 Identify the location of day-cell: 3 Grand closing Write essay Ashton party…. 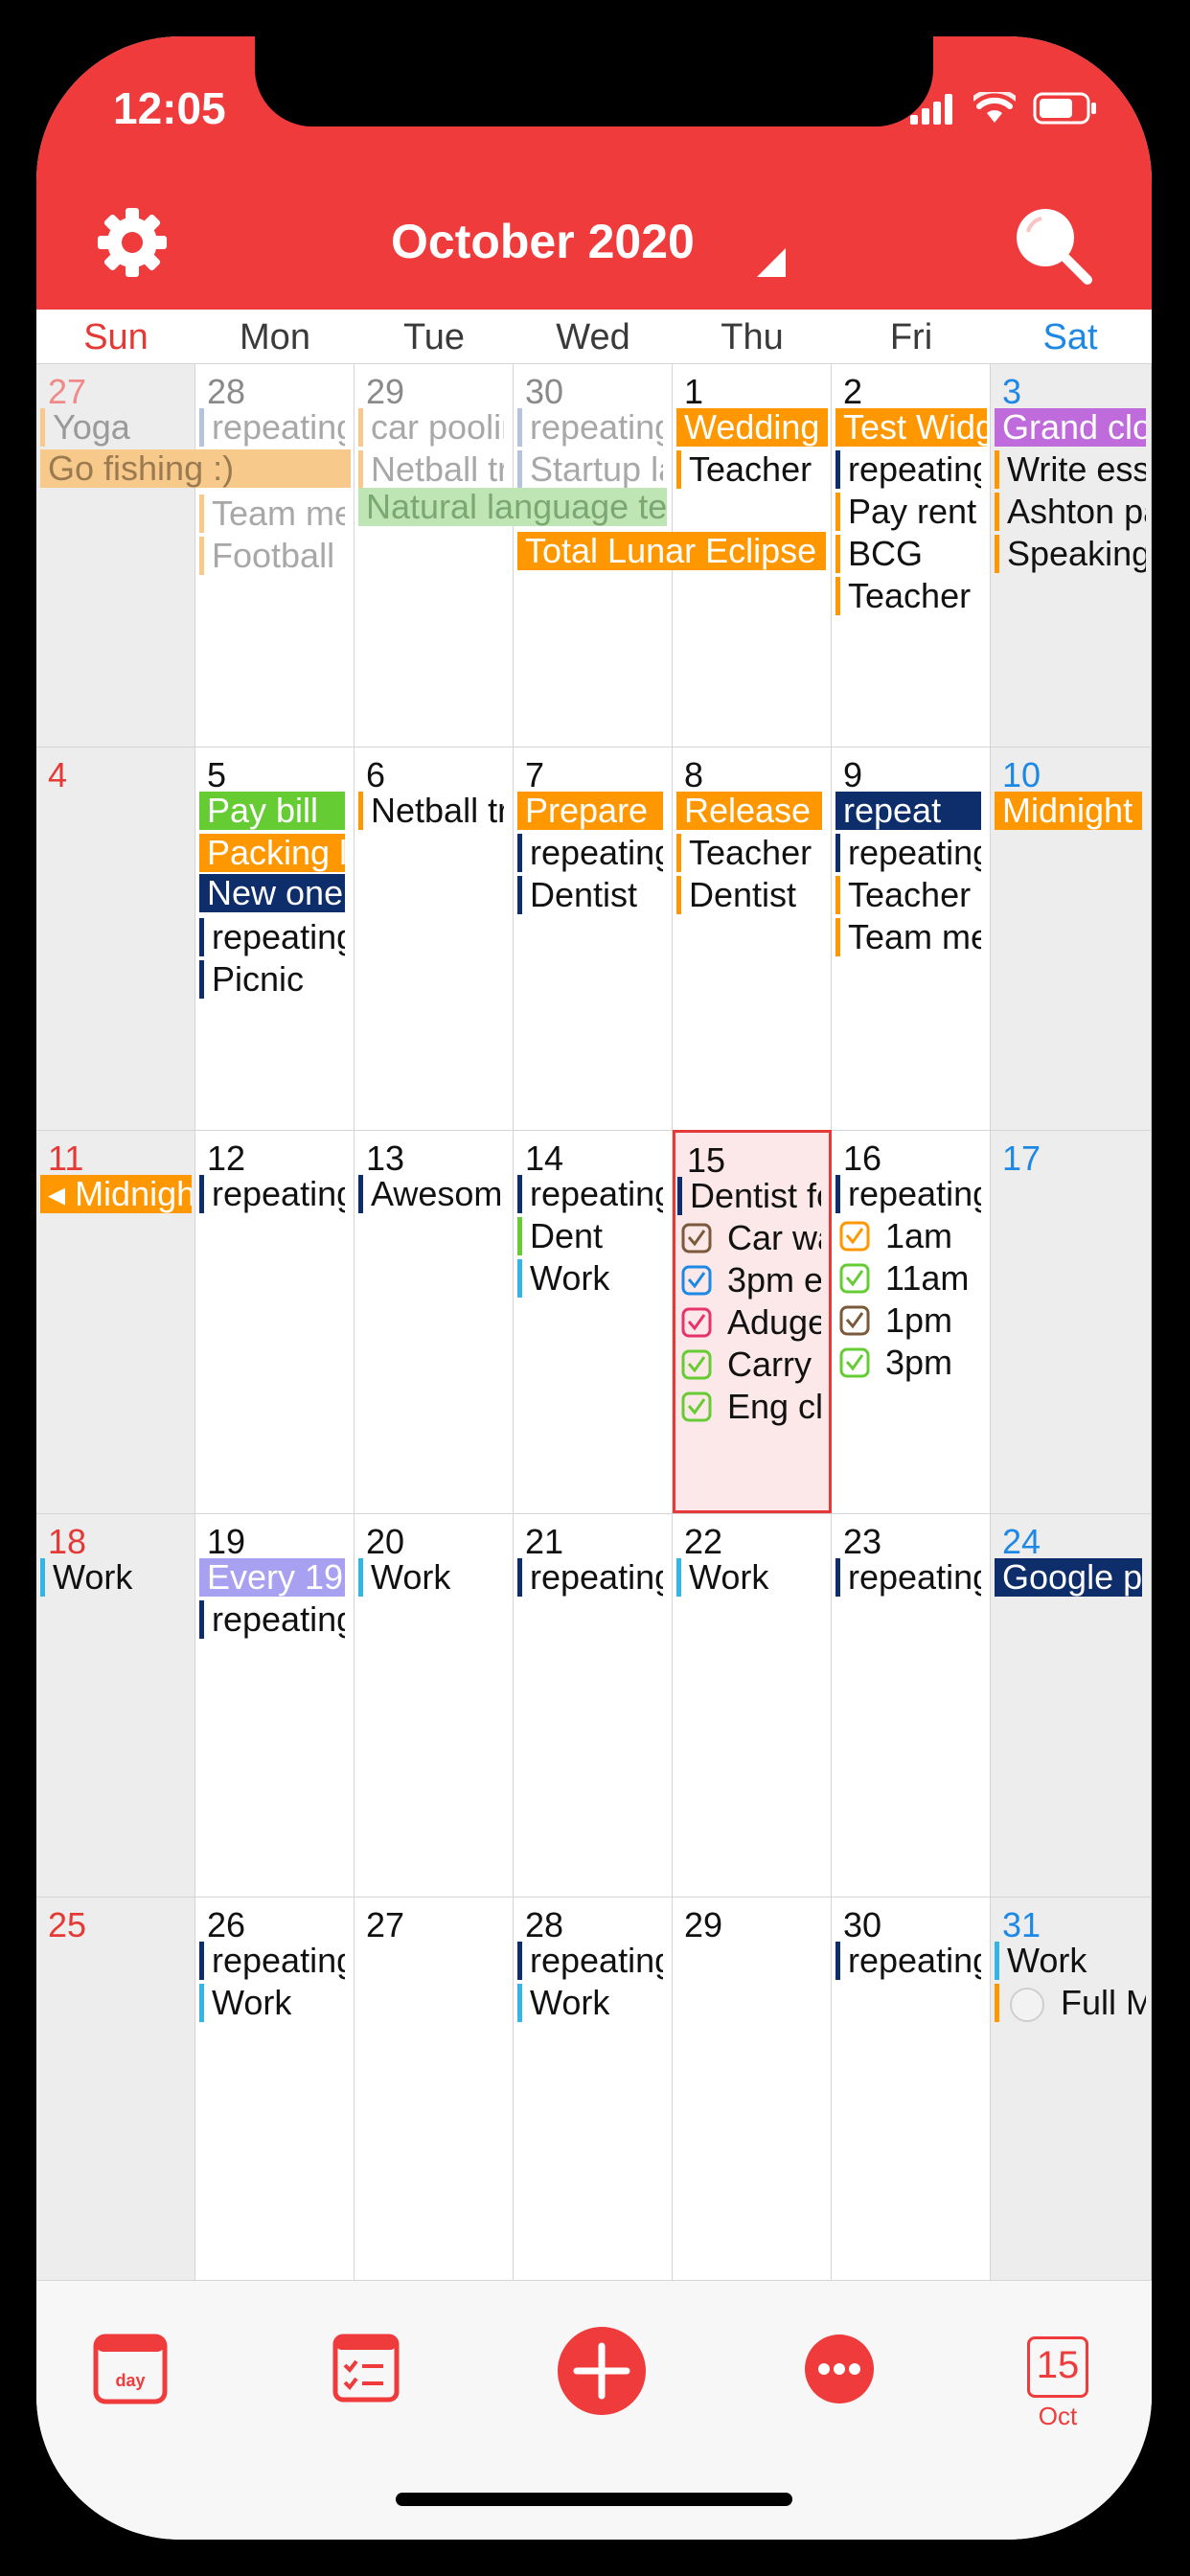
(1071, 555).